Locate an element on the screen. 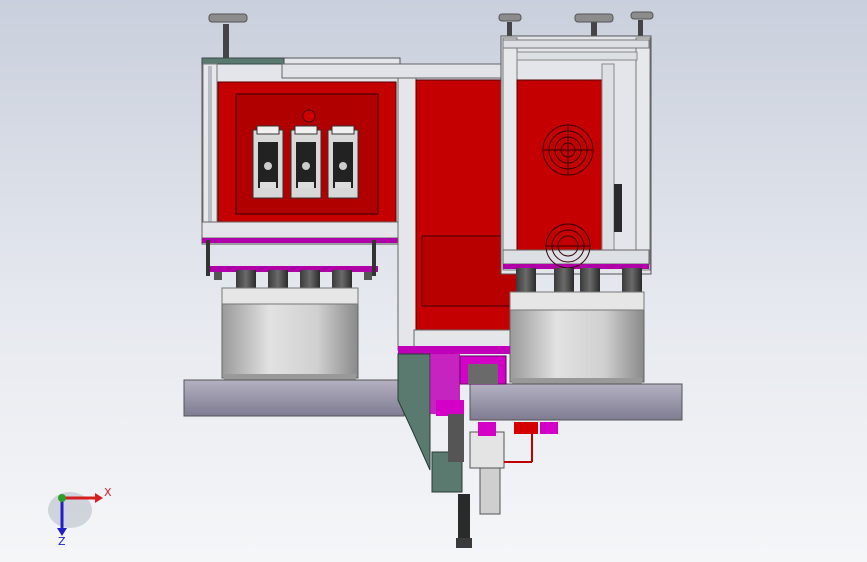 The width and height of the screenshot is (867, 562). right-base-plate is located at coordinates (576, 402).